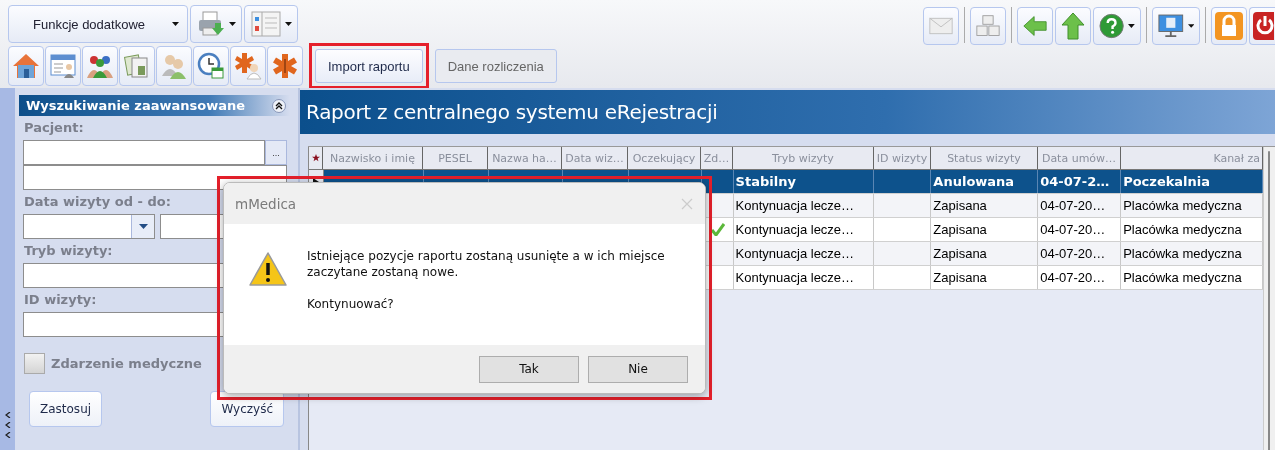 This screenshot has height=450, width=1275. I want to click on tab: Import raportu, so click(369, 66).